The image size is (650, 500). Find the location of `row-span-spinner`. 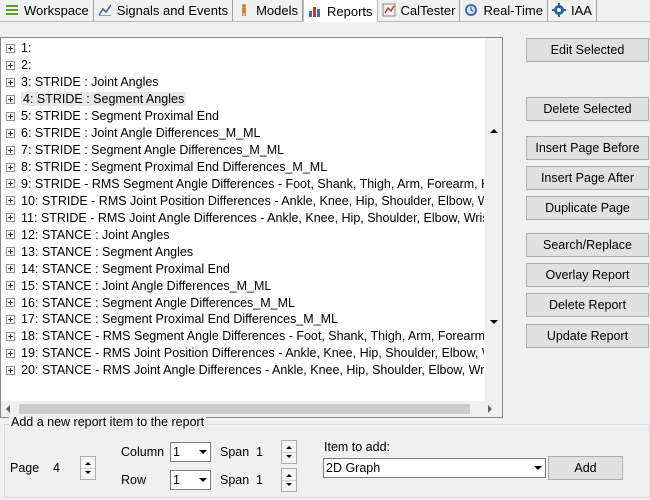

row-span-spinner is located at coordinates (289, 480).